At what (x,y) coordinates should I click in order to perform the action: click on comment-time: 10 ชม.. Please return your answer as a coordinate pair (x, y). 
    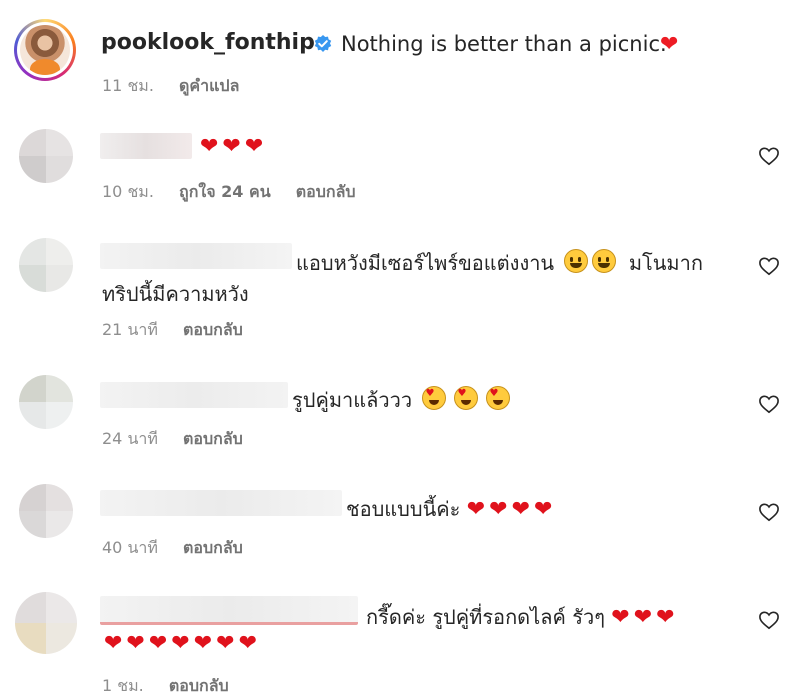
    Looking at the image, I should click on (128, 191).